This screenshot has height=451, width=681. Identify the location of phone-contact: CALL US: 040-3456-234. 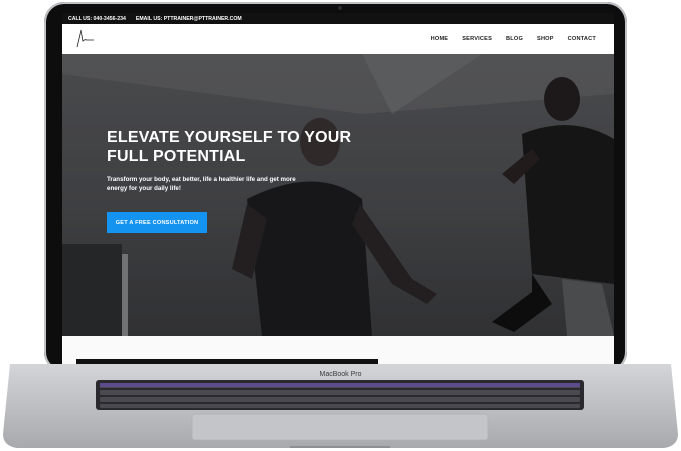
(97, 19).